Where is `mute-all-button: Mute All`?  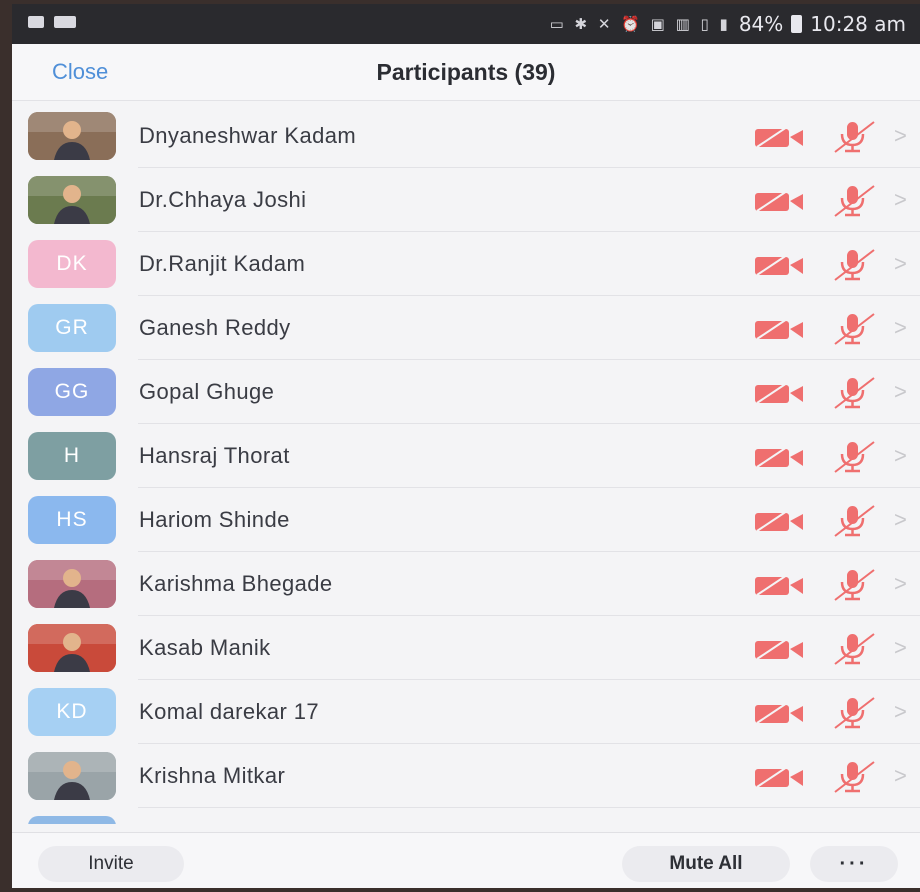 mute-all-button: Mute All is located at coordinates (706, 864).